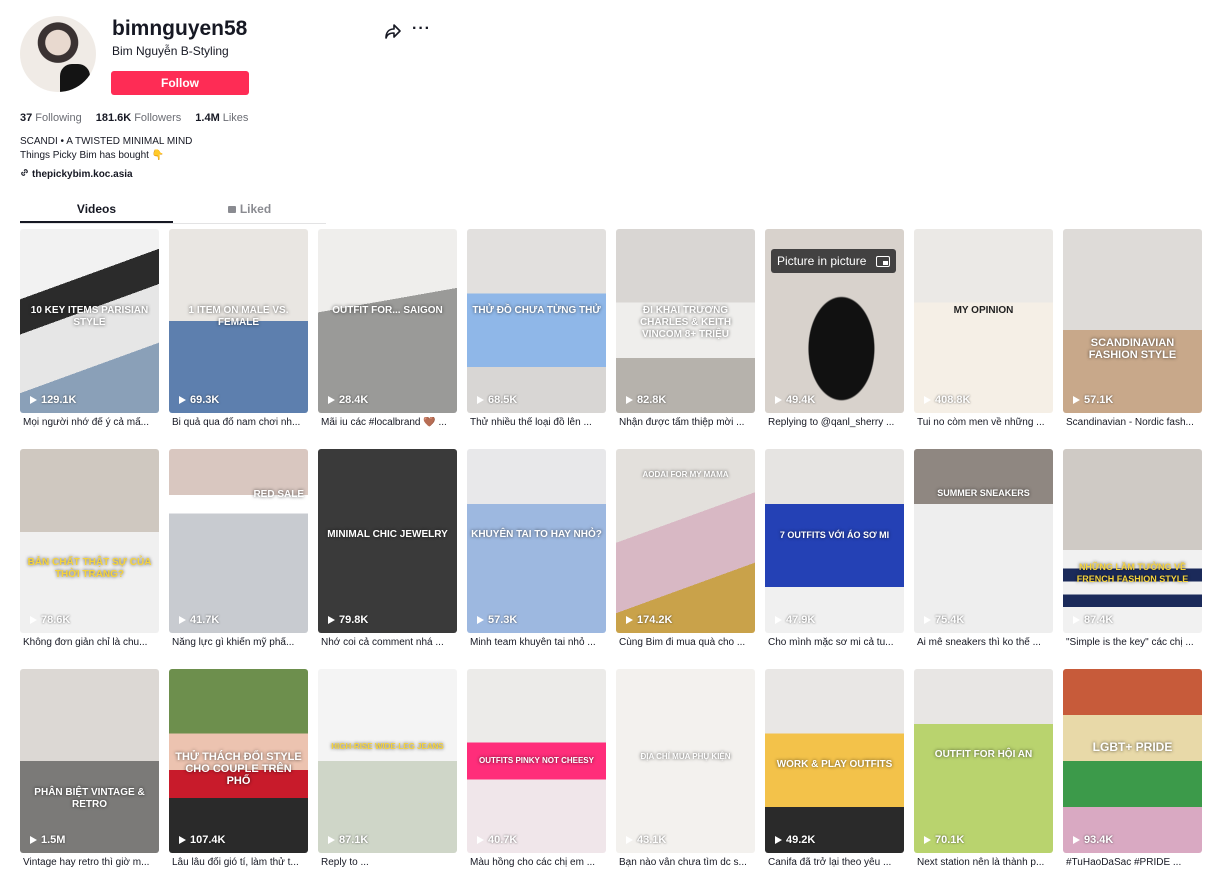  What do you see at coordinates (393, 31) in the screenshot?
I see `share-arrow-icon` at bounding box center [393, 31].